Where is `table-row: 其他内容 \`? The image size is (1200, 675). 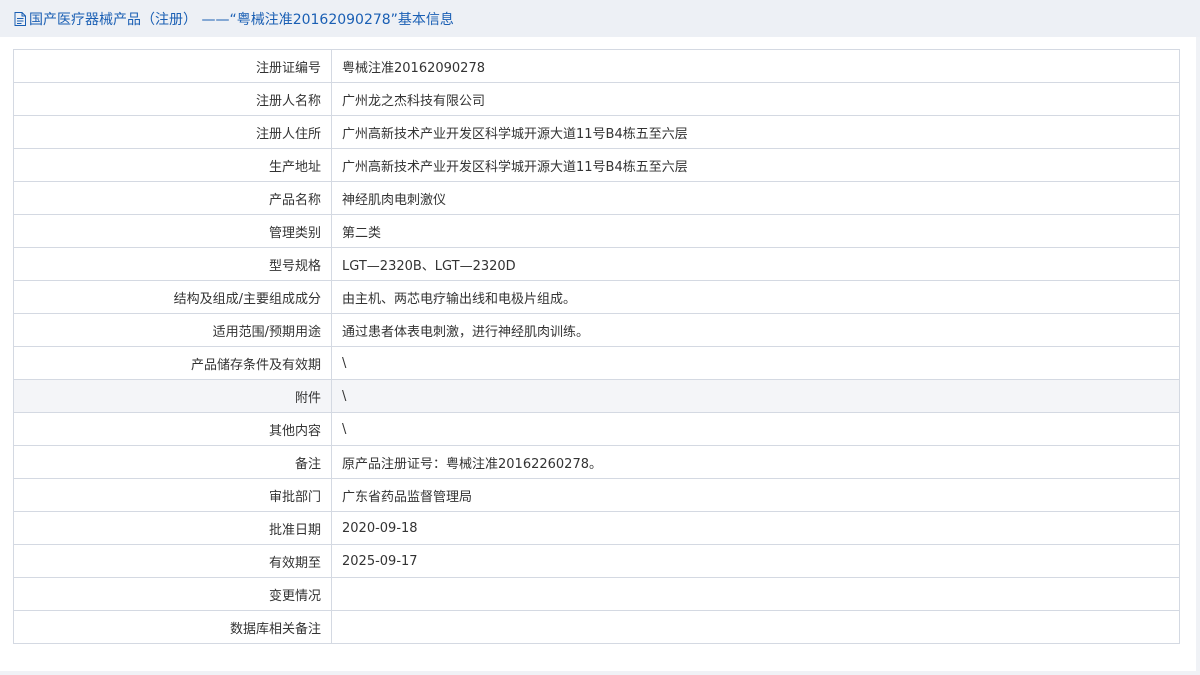
table-row: 其他内容 \ is located at coordinates (596, 429).